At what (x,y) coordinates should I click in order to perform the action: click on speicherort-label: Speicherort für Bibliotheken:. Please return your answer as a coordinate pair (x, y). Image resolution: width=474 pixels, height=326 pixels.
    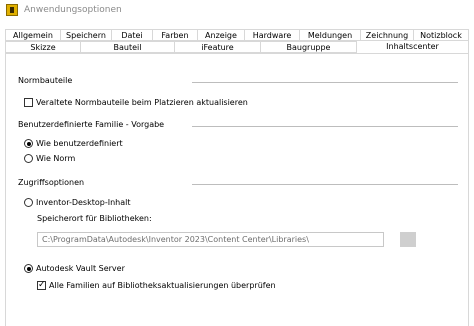
    Looking at the image, I should click on (94, 218).